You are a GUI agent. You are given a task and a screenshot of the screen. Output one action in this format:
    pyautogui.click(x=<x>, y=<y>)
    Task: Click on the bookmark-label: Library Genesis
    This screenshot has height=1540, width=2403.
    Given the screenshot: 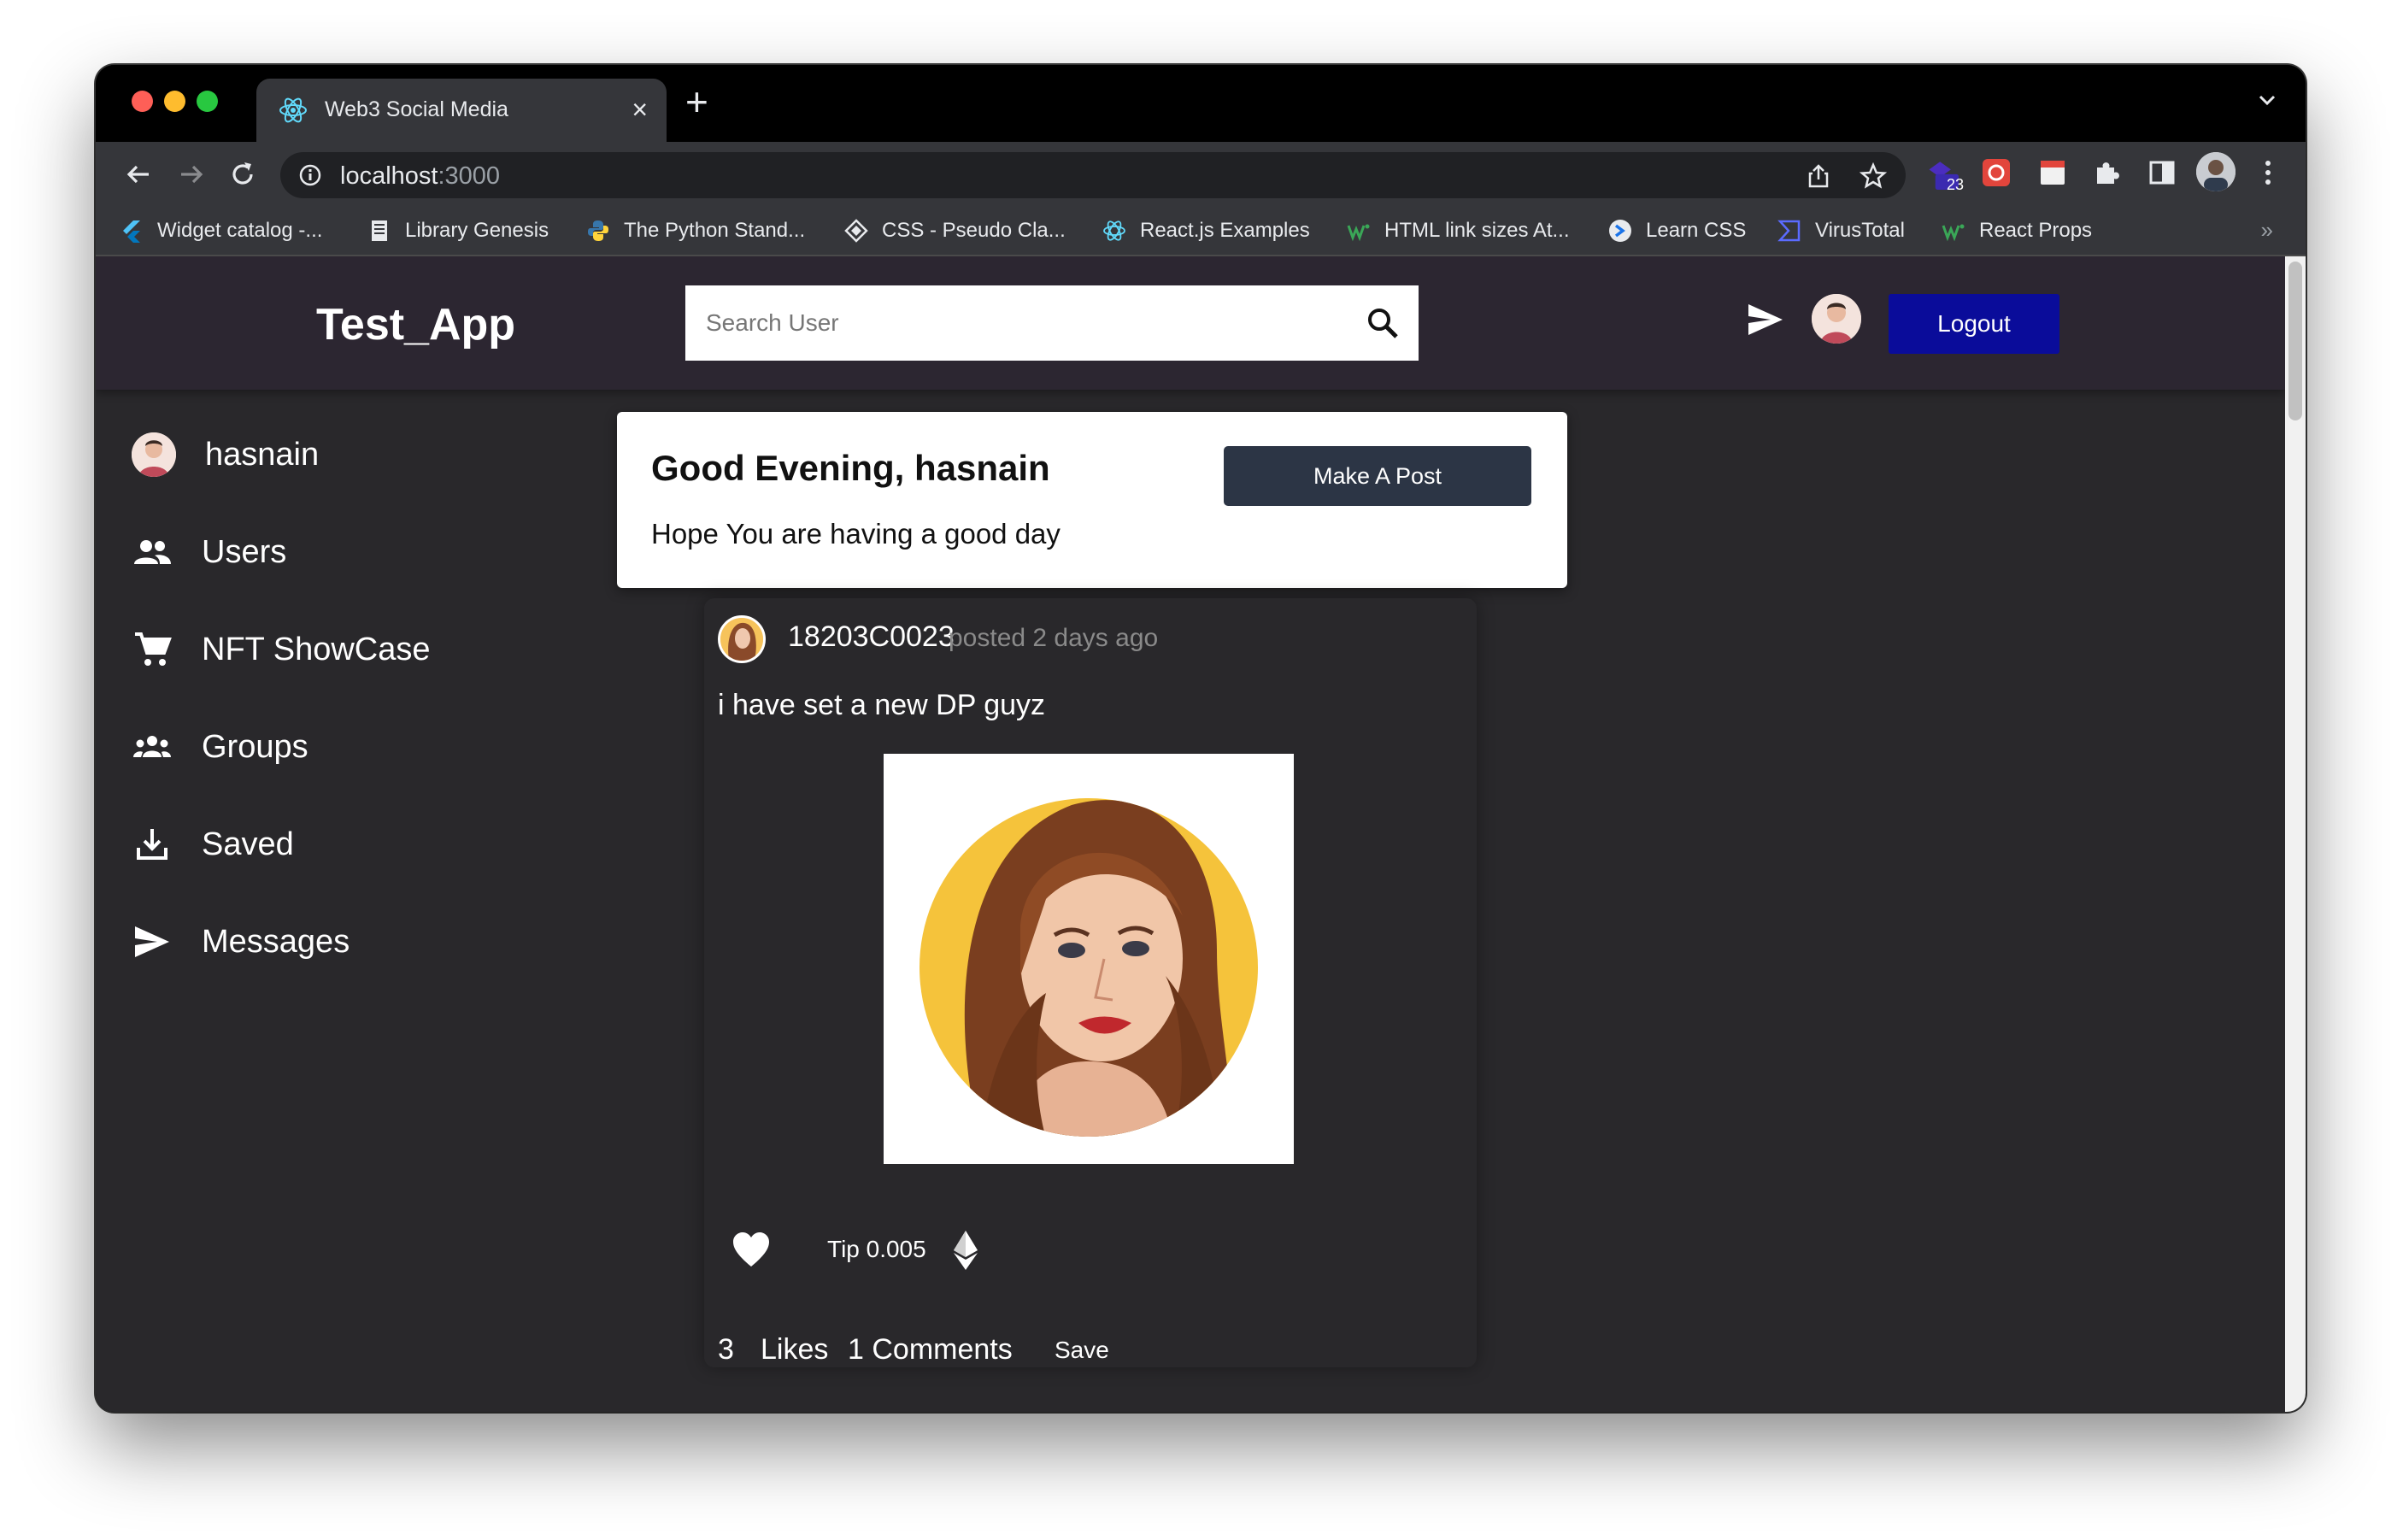 What is the action you would take?
    pyautogui.click(x=477, y=230)
    